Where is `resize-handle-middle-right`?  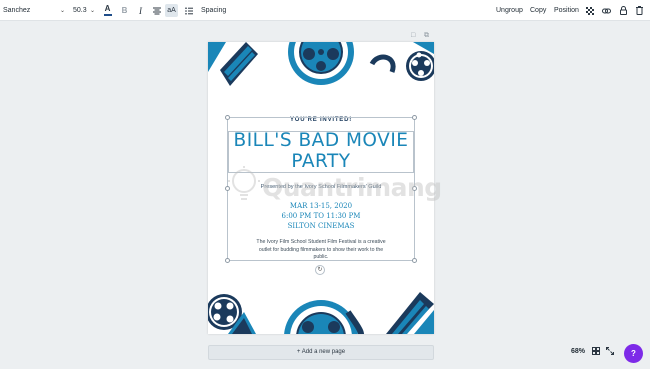 resize-handle-middle-right is located at coordinates (414, 188).